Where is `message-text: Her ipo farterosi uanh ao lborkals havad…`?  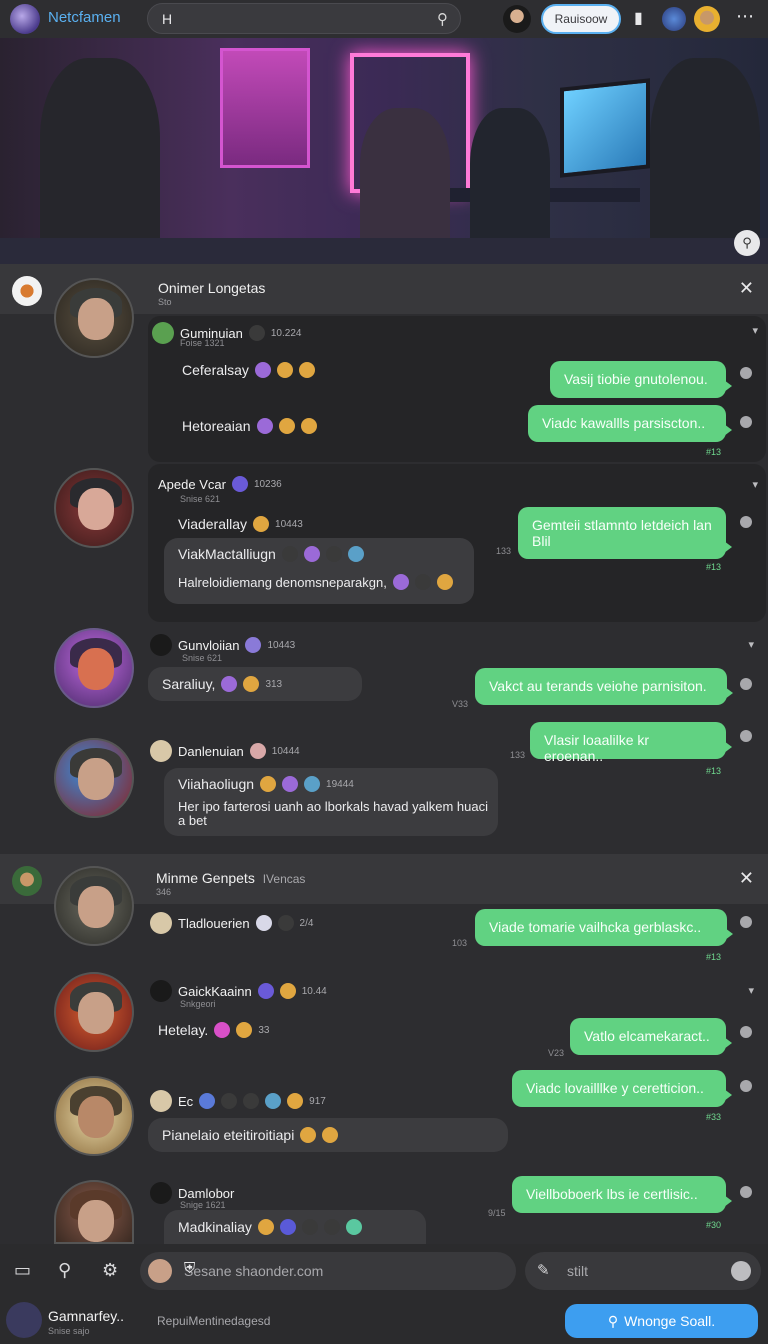 message-text: Her ipo farterosi uanh ao lborkals havad… is located at coordinates (333, 813).